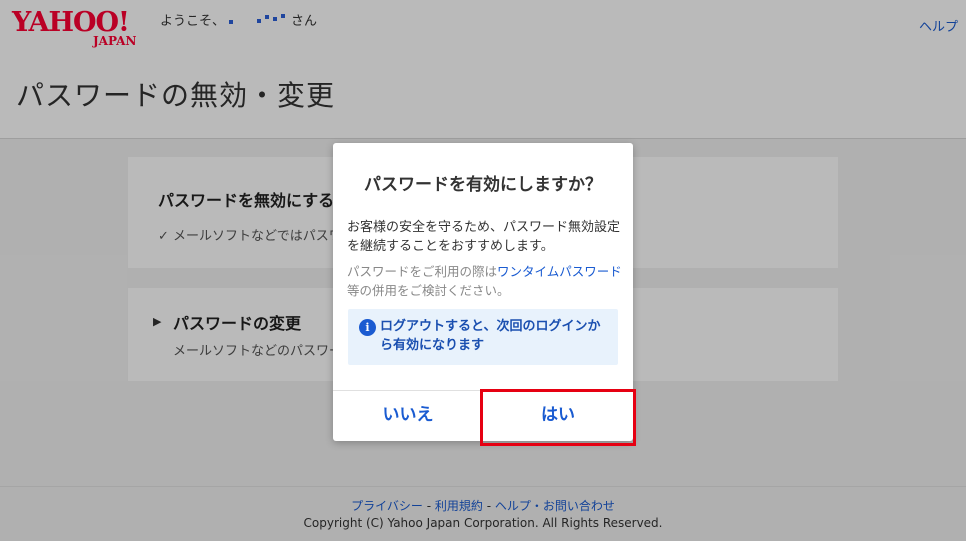 Image resolution: width=966 pixels, height=541 pixels. I want to click on dialog-title: パスワードを有効にしますか？, so click(483, 185).